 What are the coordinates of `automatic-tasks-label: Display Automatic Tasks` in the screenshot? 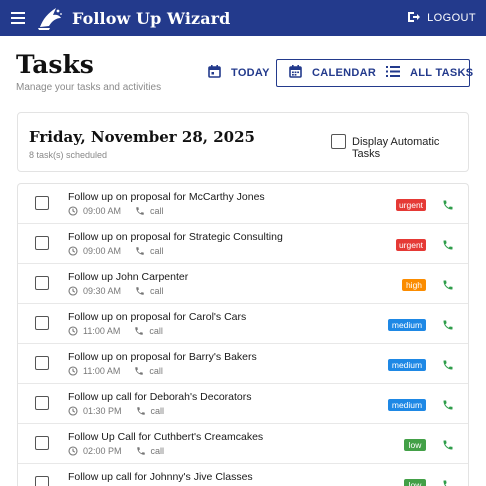 It's located at (410, 148).